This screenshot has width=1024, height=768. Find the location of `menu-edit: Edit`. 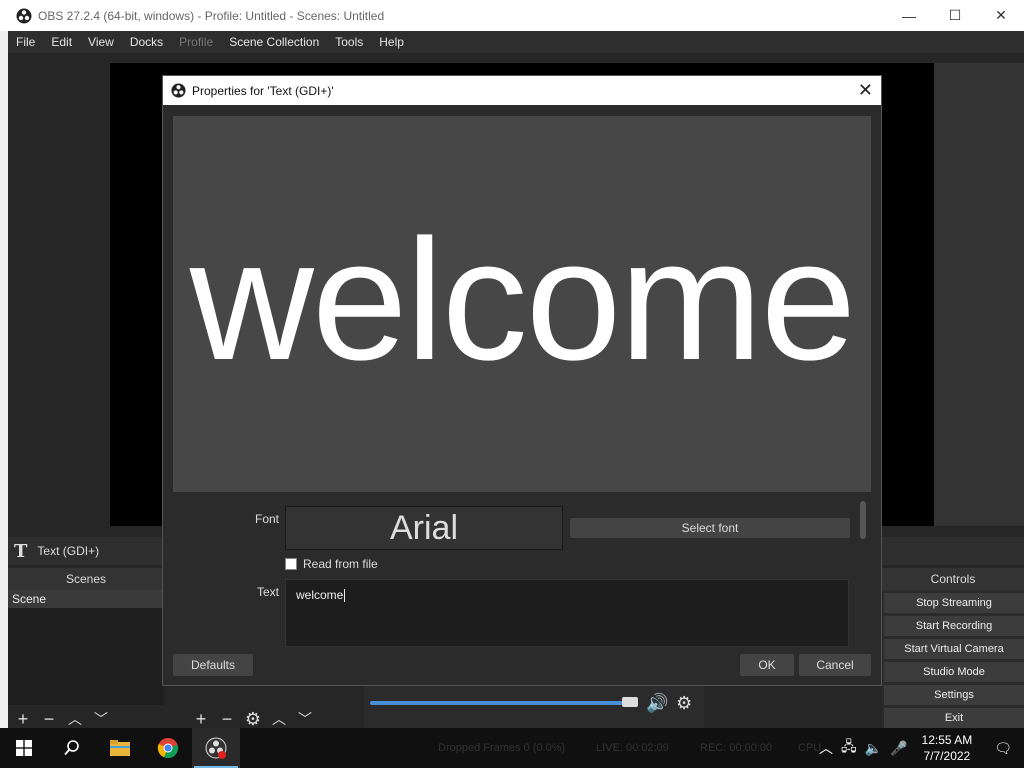

menu-edit: Edit is located at coordinates (61, 42).